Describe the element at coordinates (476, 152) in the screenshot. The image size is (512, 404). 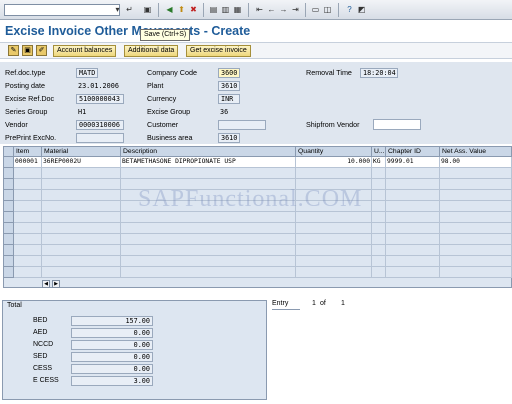
I see `column-header: Net Ass. Value` at that location.